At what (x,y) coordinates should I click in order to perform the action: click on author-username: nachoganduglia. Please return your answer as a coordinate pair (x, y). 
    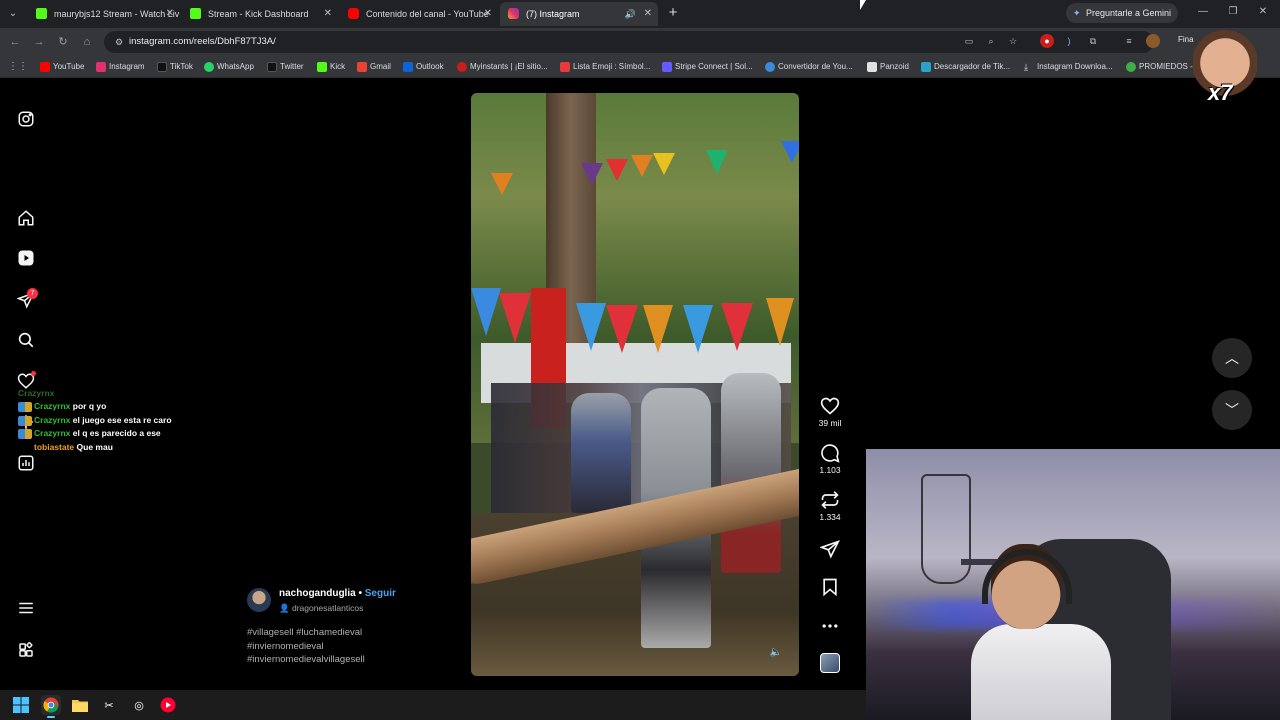
    Looking at the image, I should click on (317, 593).